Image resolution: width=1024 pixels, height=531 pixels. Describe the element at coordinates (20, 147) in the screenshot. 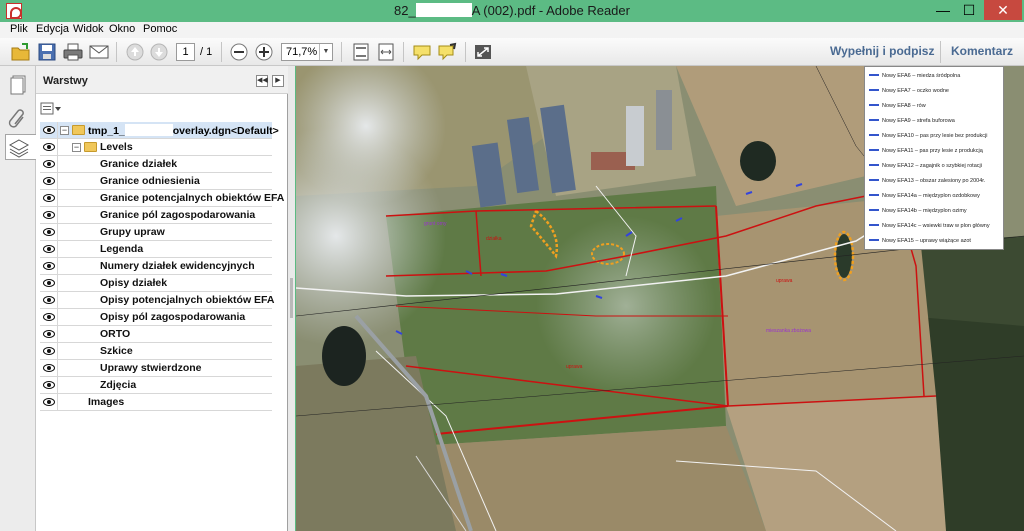

I see `layers-icon` at that location.